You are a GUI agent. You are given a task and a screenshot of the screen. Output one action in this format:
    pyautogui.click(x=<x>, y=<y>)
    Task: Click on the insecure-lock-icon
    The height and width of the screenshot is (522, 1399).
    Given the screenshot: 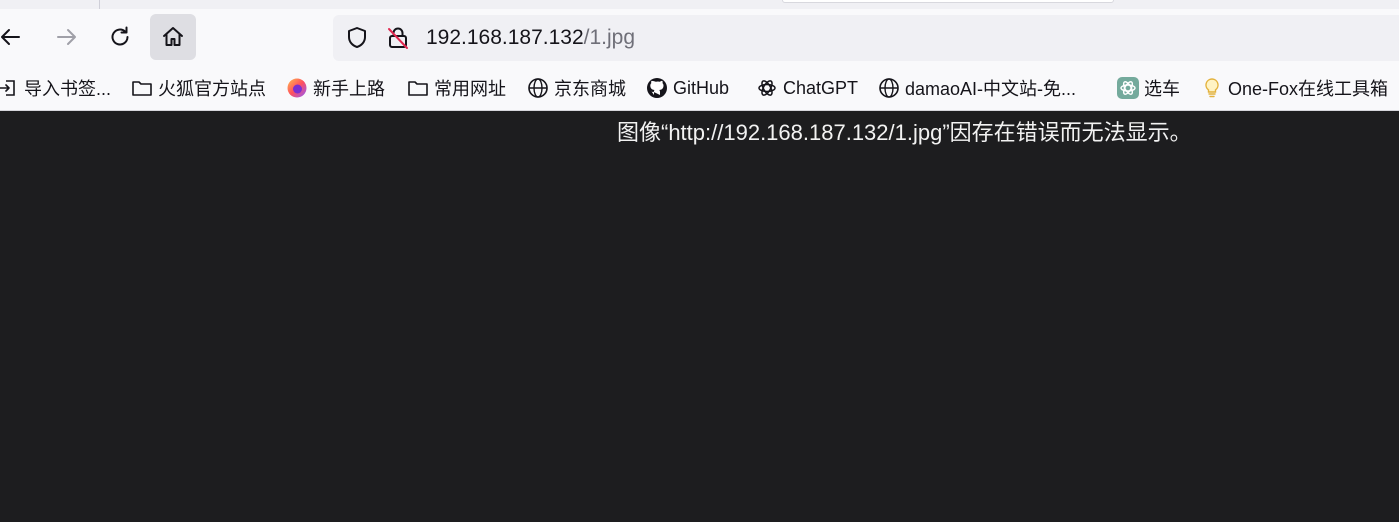 What is the action you would take?
    pyautogui.click(x=398, y=38)
    